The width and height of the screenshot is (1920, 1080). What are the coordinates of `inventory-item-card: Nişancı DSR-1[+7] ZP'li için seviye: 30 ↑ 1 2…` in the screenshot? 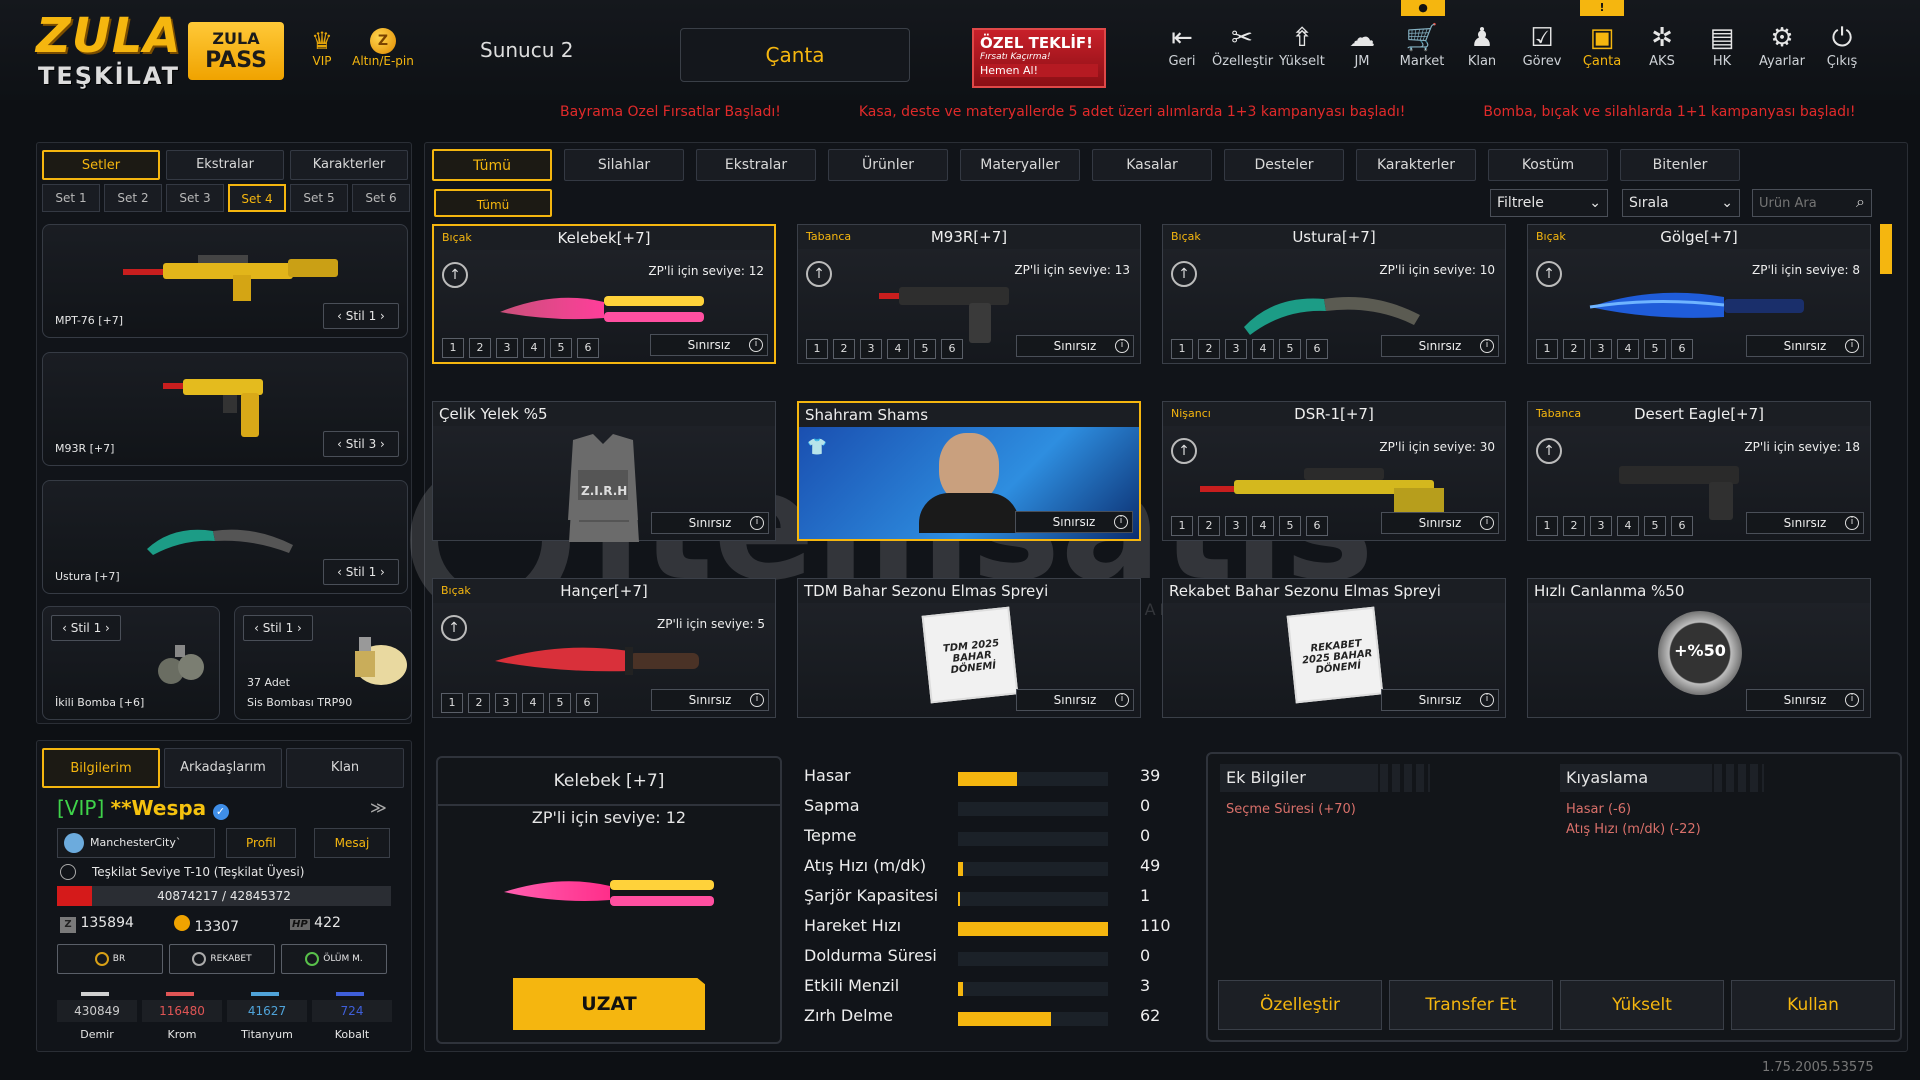 It's located at (1334, 471).